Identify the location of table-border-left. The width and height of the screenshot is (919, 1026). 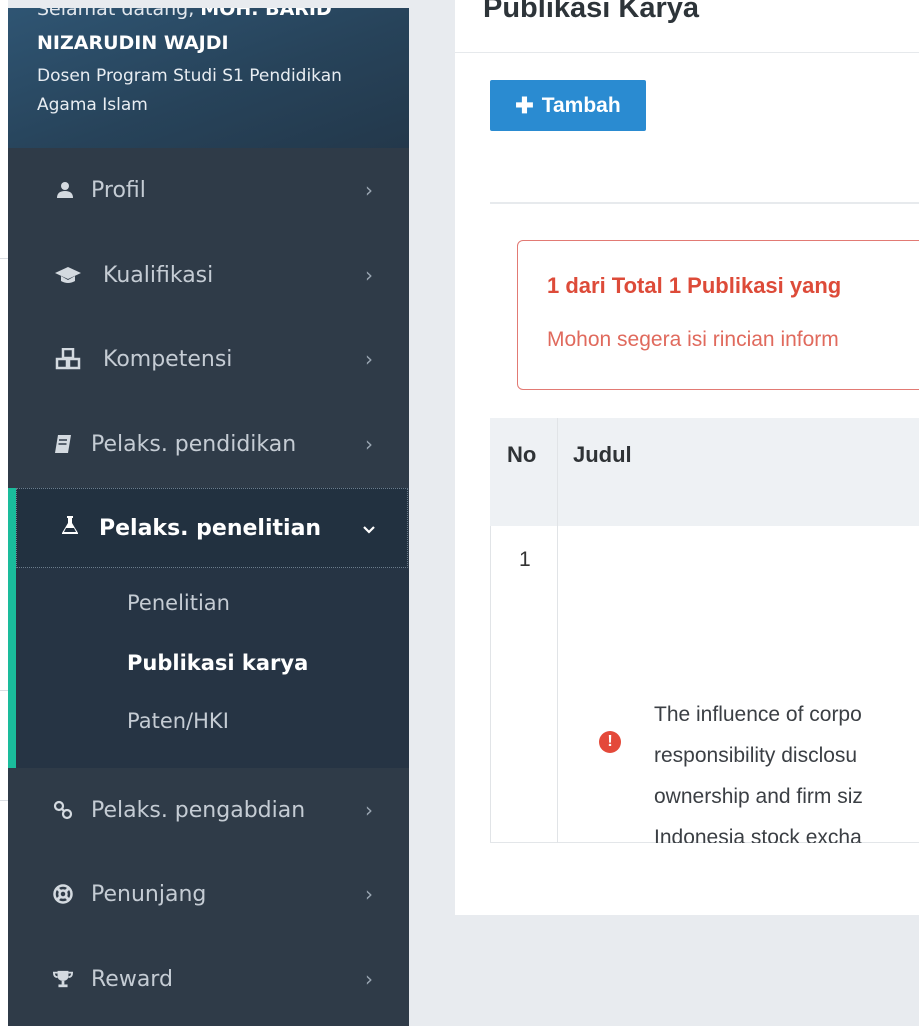
(490, 684).